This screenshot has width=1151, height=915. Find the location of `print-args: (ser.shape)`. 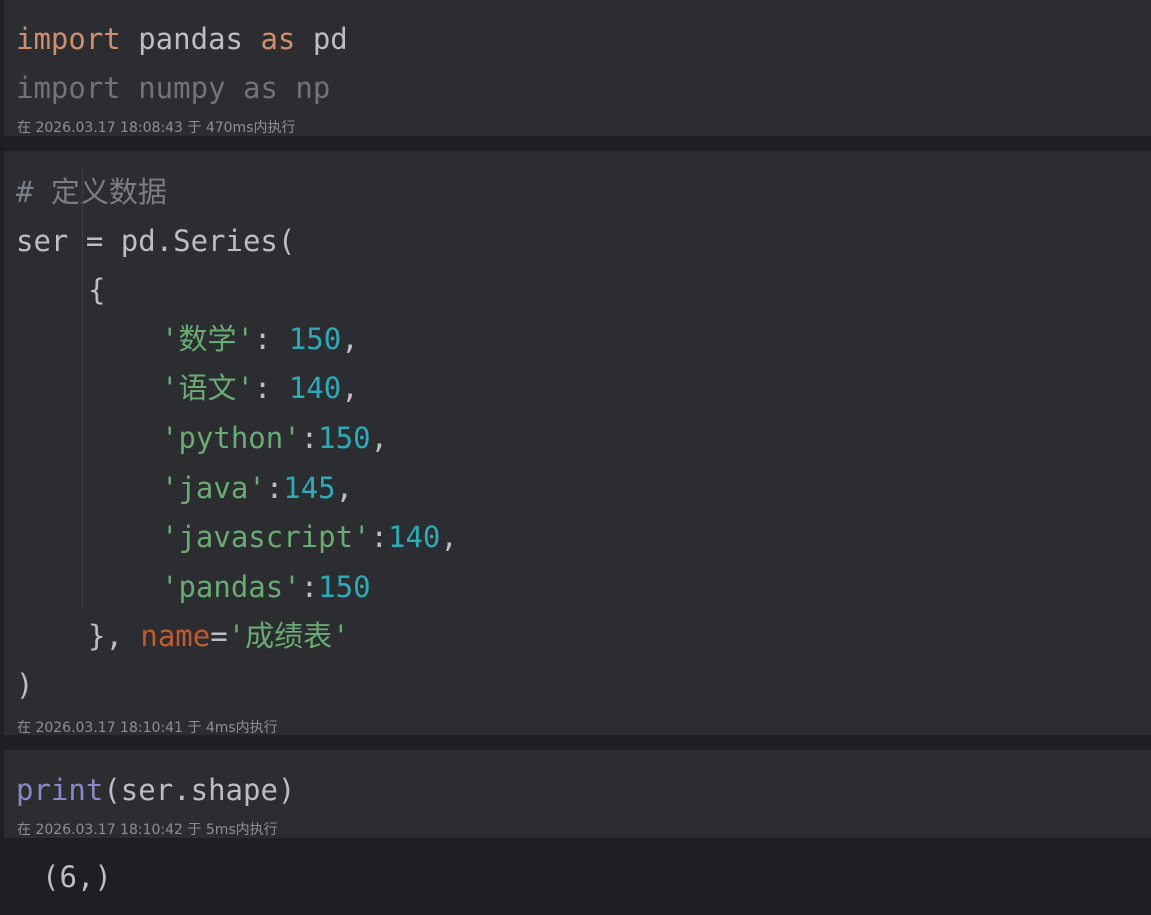

print-args: (ser.shape) is located at coordinates (199, 790).